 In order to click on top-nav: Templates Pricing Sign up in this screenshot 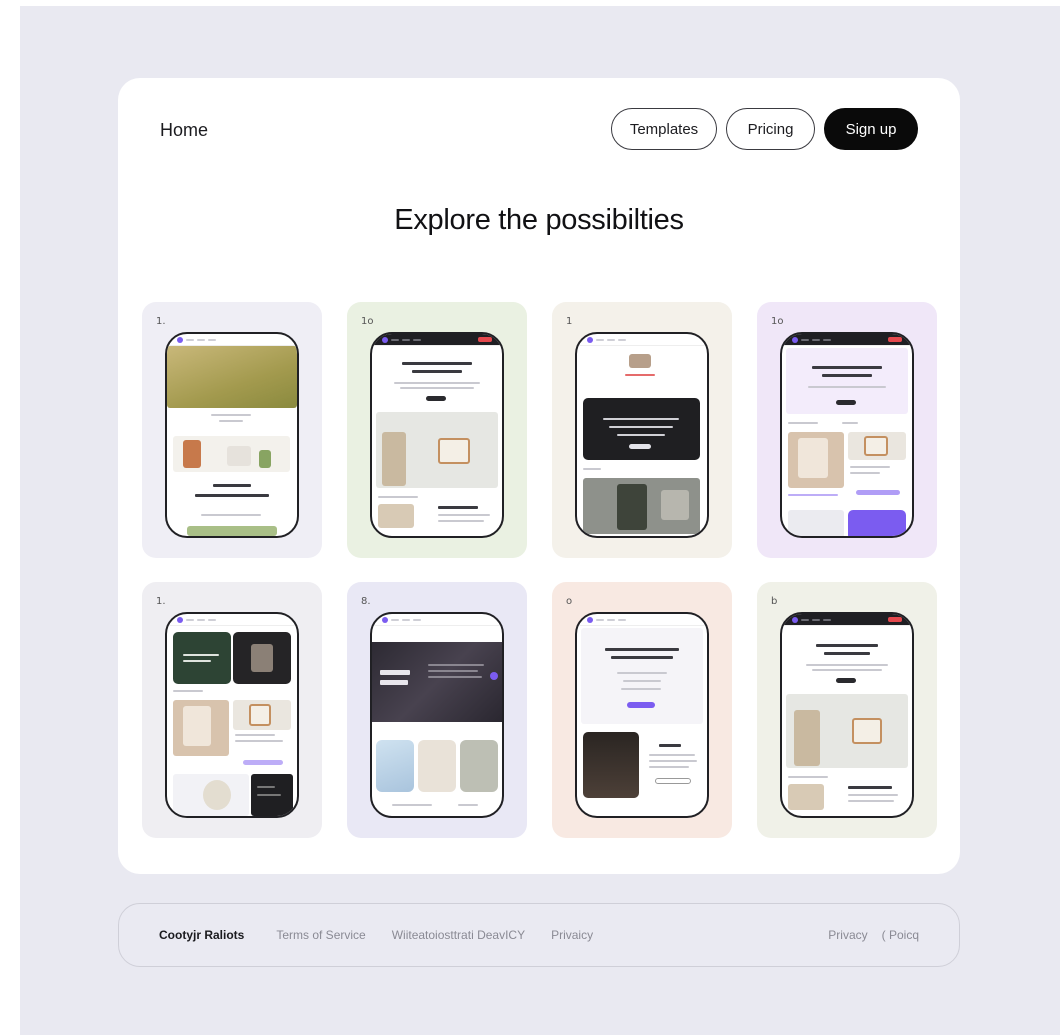, I will do `click(764, 129)`.